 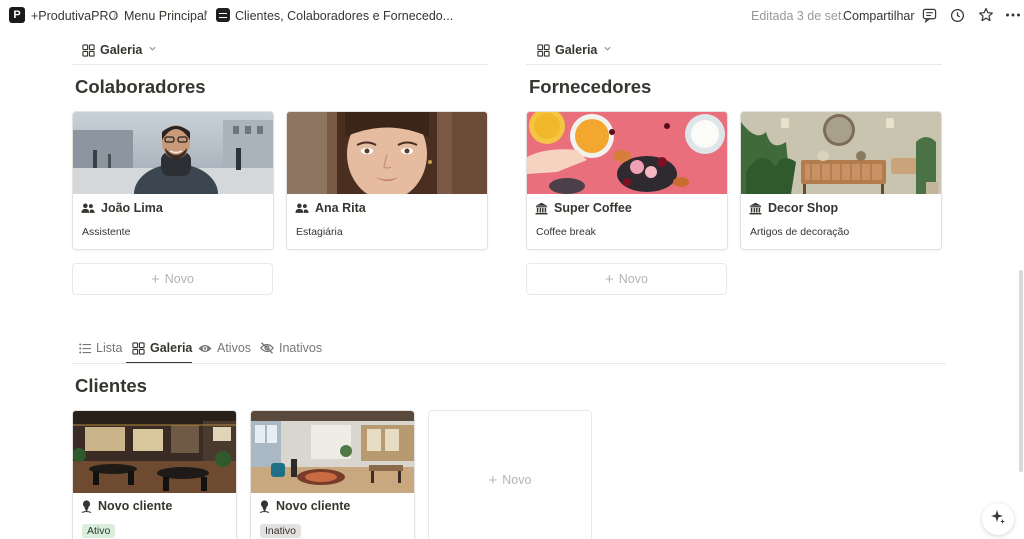 I want to click on clientes-title: Clientes, so click(x=111, y=385).